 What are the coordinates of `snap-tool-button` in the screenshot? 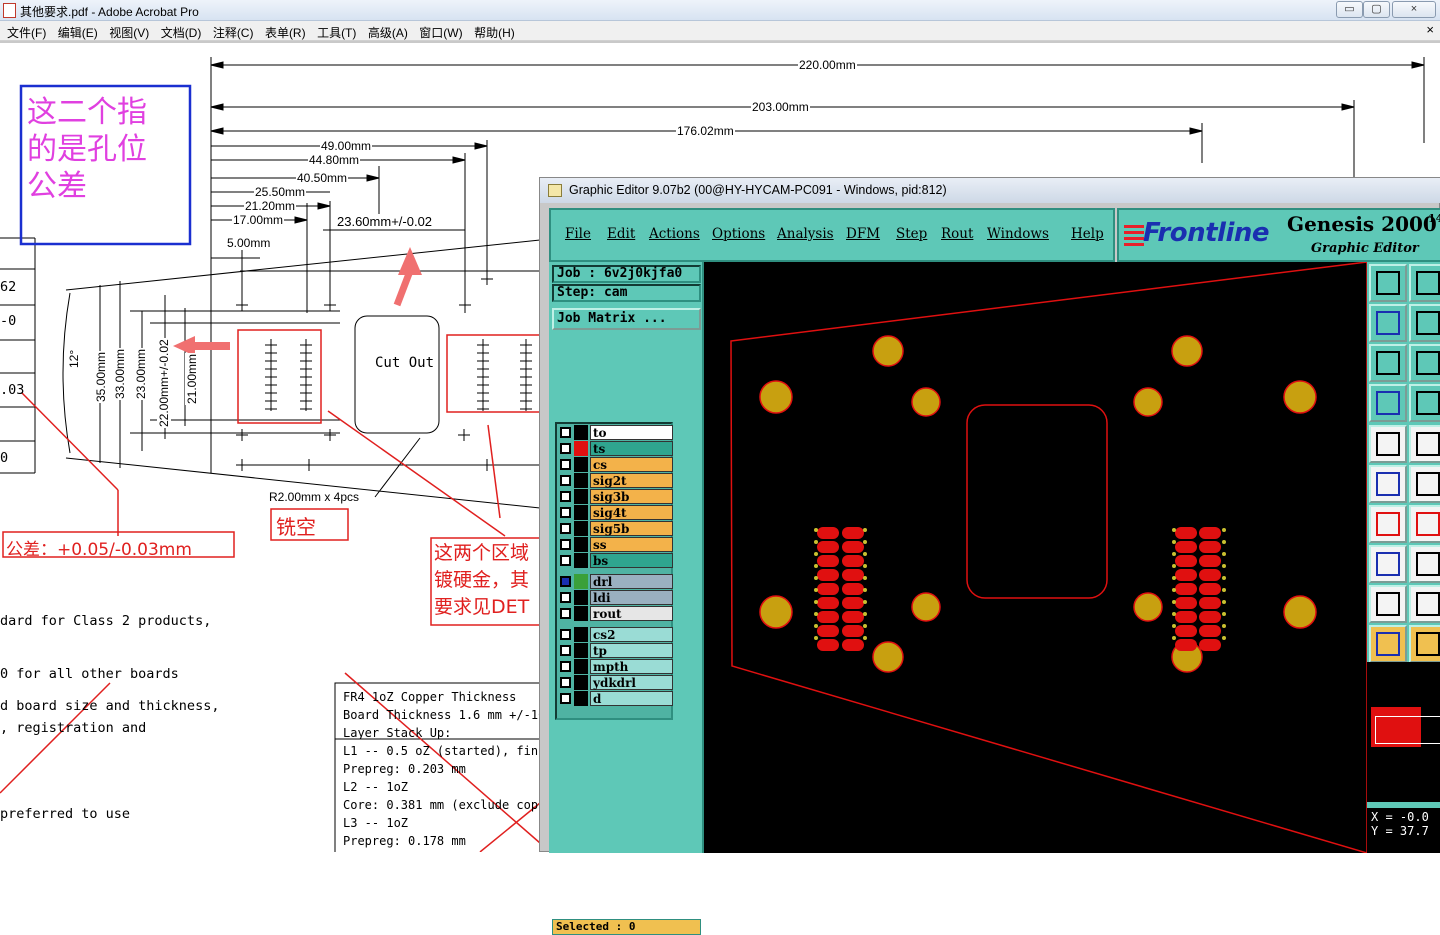 It's located at (1424, 403).